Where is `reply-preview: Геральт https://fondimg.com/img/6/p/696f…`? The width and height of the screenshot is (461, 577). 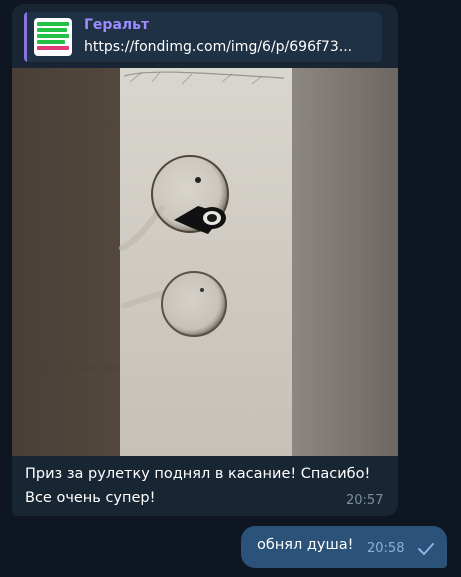
reply-preview: Геральт https://fondimg.com/img/6/p/696f… is located at coordinates (203, 37).